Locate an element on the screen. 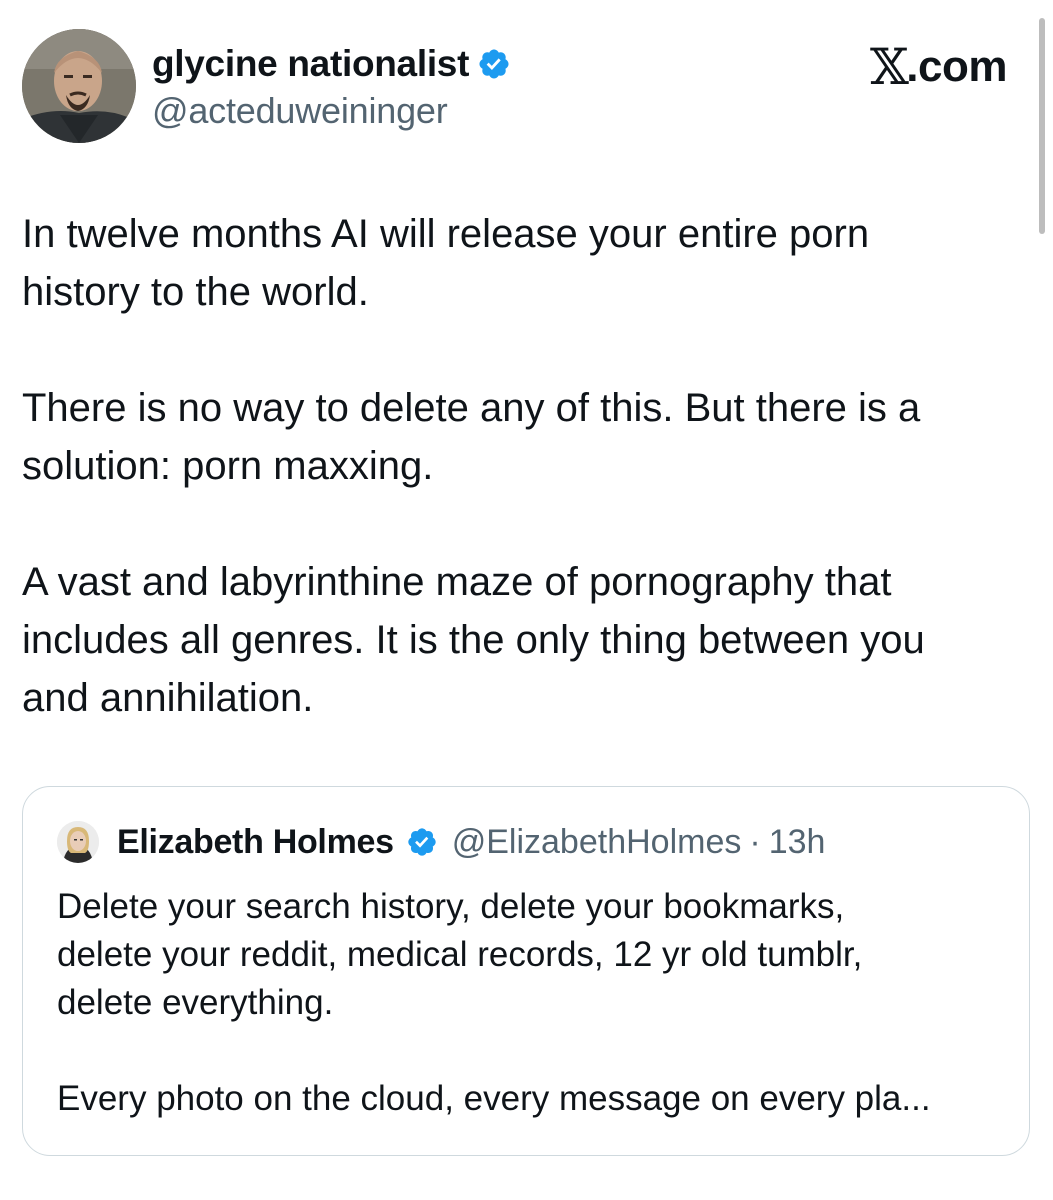 The width and height of the screenshot is (1053, 1200). quoted-tweet-header: Elizabeth Holmes @ElizabethHolmes · 13h is located at coordinates (441, 842).